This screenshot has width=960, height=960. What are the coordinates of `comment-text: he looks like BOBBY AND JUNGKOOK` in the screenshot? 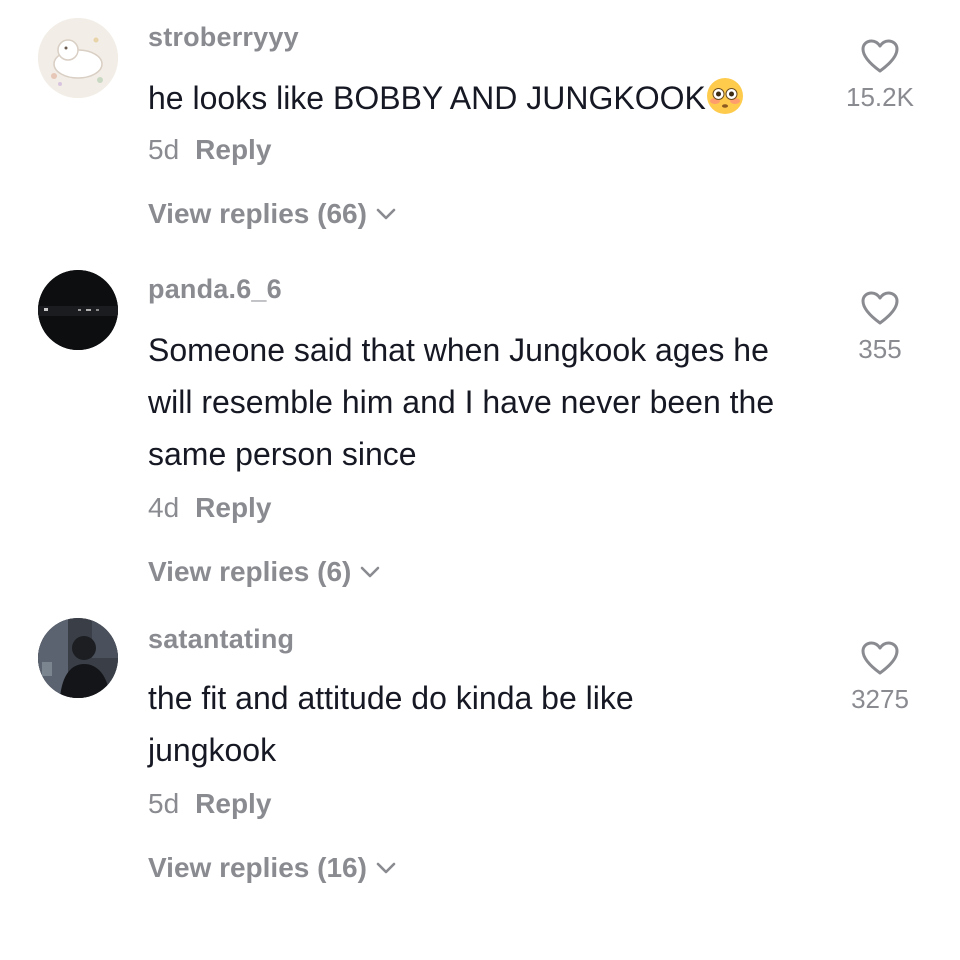 It's located at (488, 98).